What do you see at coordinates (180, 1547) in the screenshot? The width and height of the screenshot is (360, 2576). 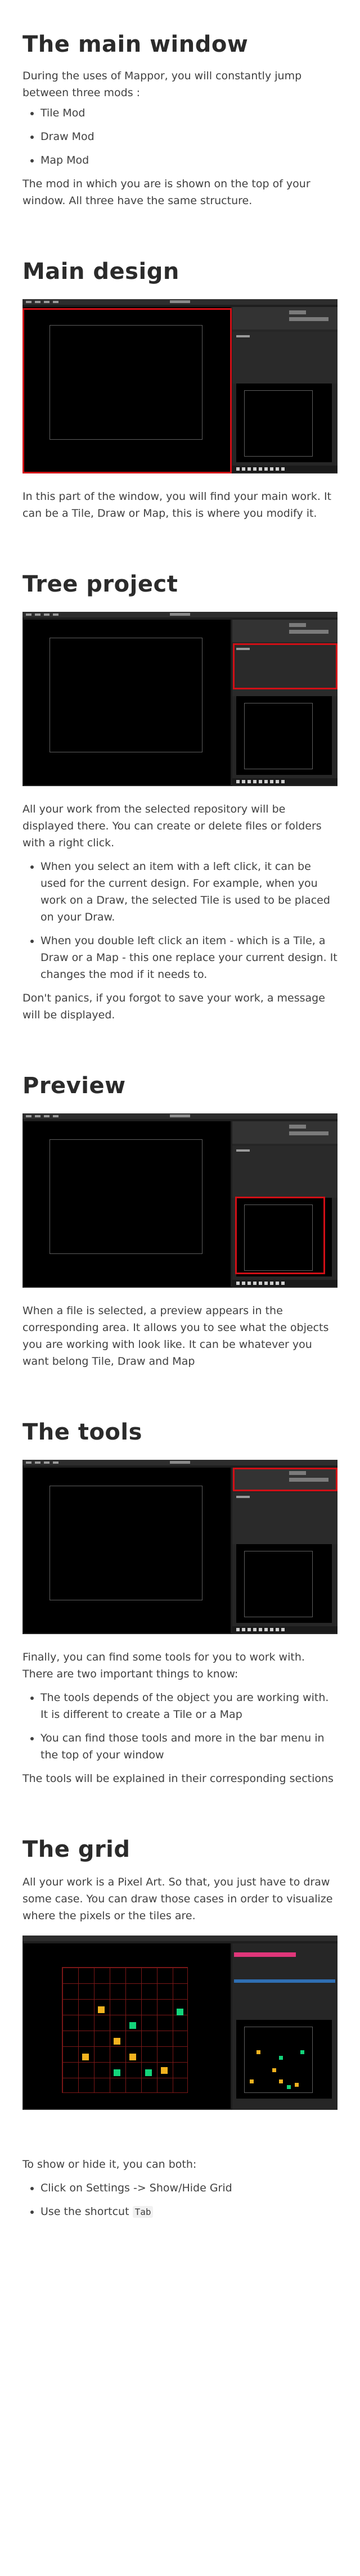 I see `screenshot-tools` at bounding box center [180, 1547].